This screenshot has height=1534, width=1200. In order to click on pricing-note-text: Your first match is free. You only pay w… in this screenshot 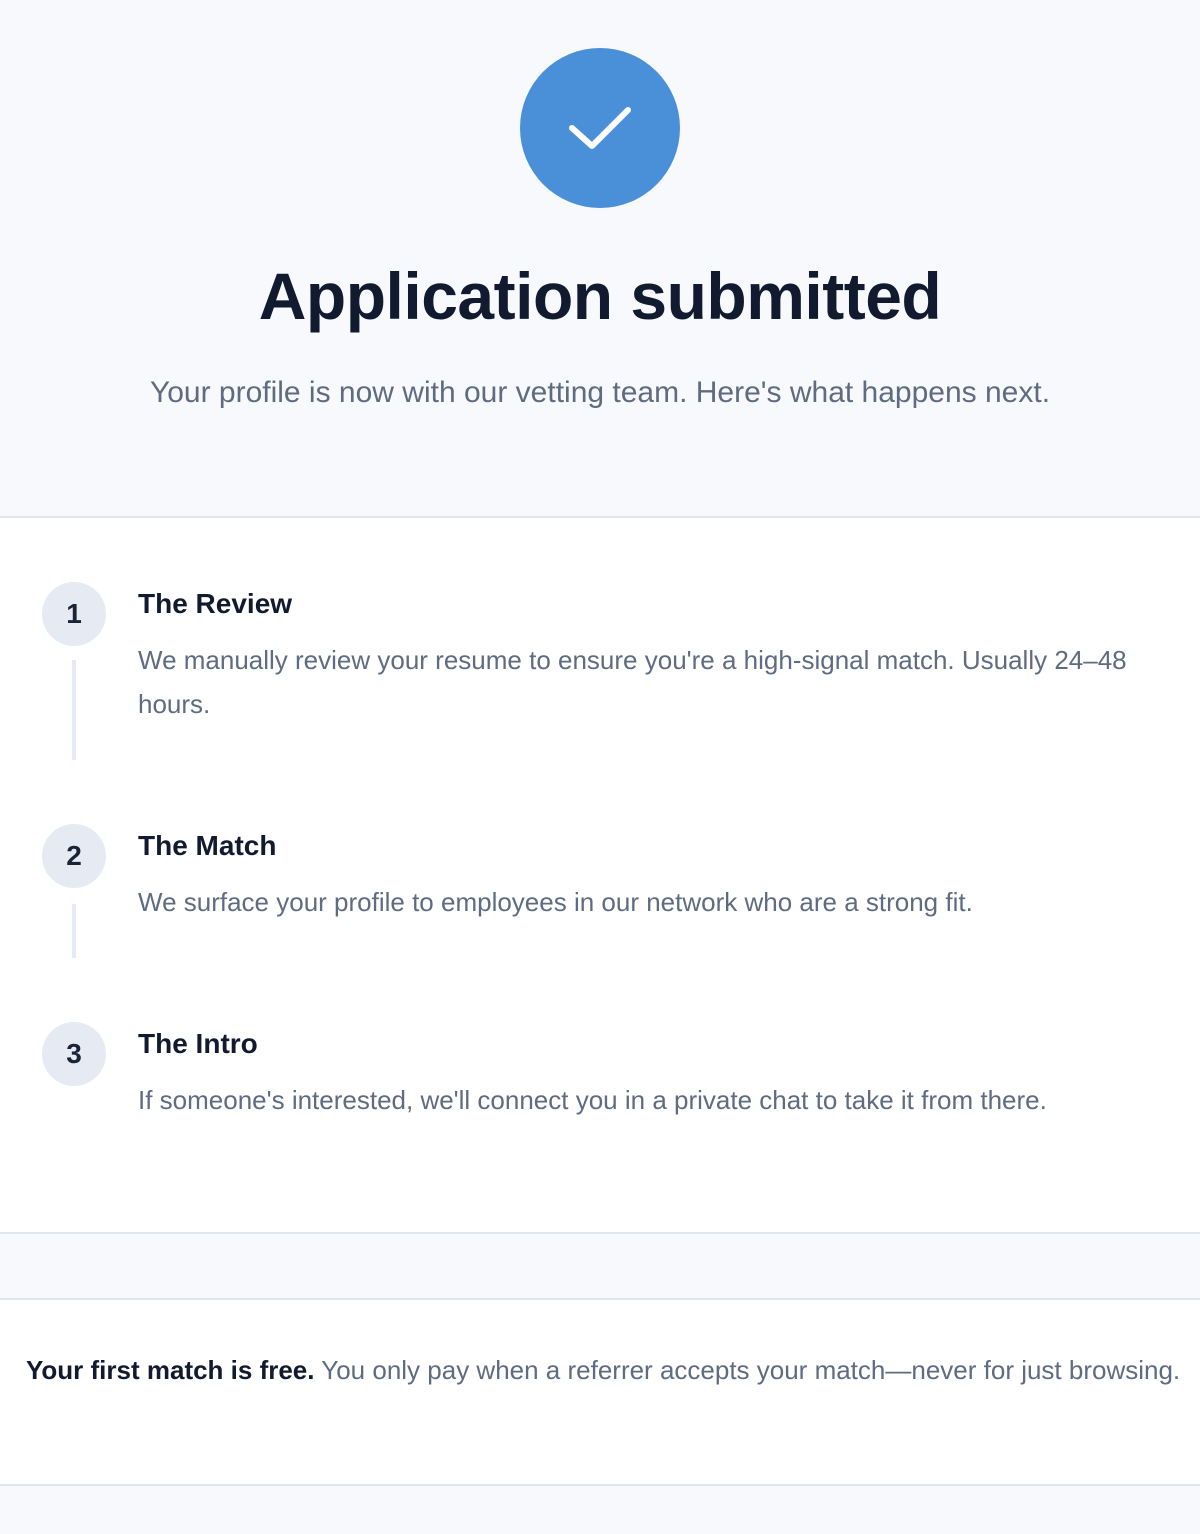, I will do `click(606, 1370)`.